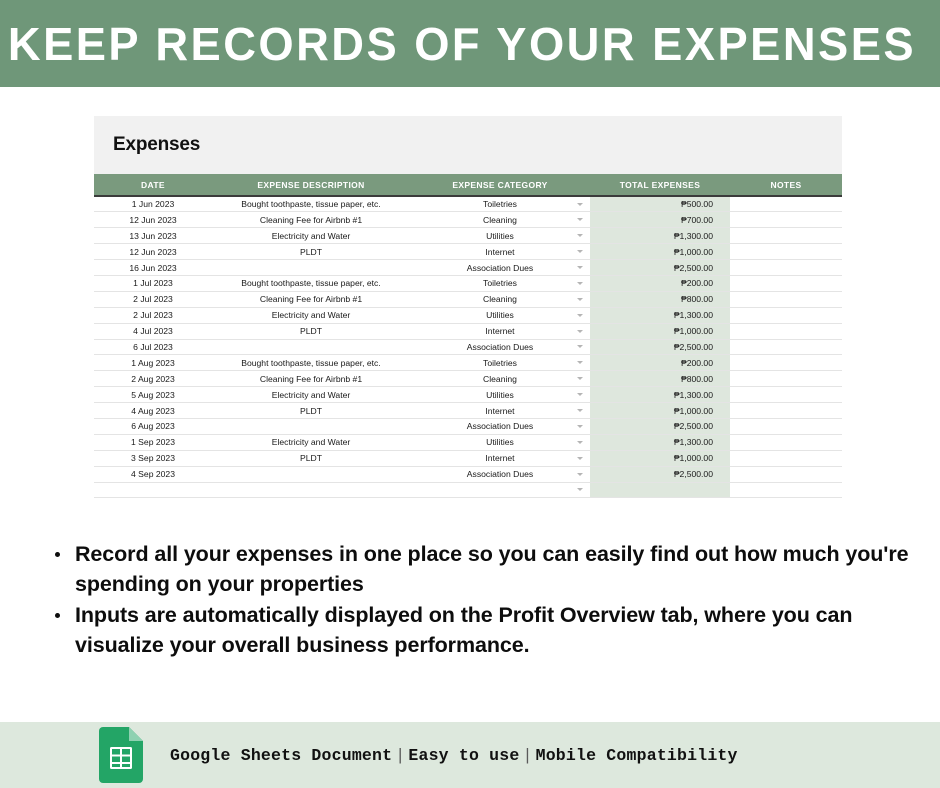 This screenshot has width=940, height=788. I want to click on cell-date: 5 Aug 2023, so click(153, 395).